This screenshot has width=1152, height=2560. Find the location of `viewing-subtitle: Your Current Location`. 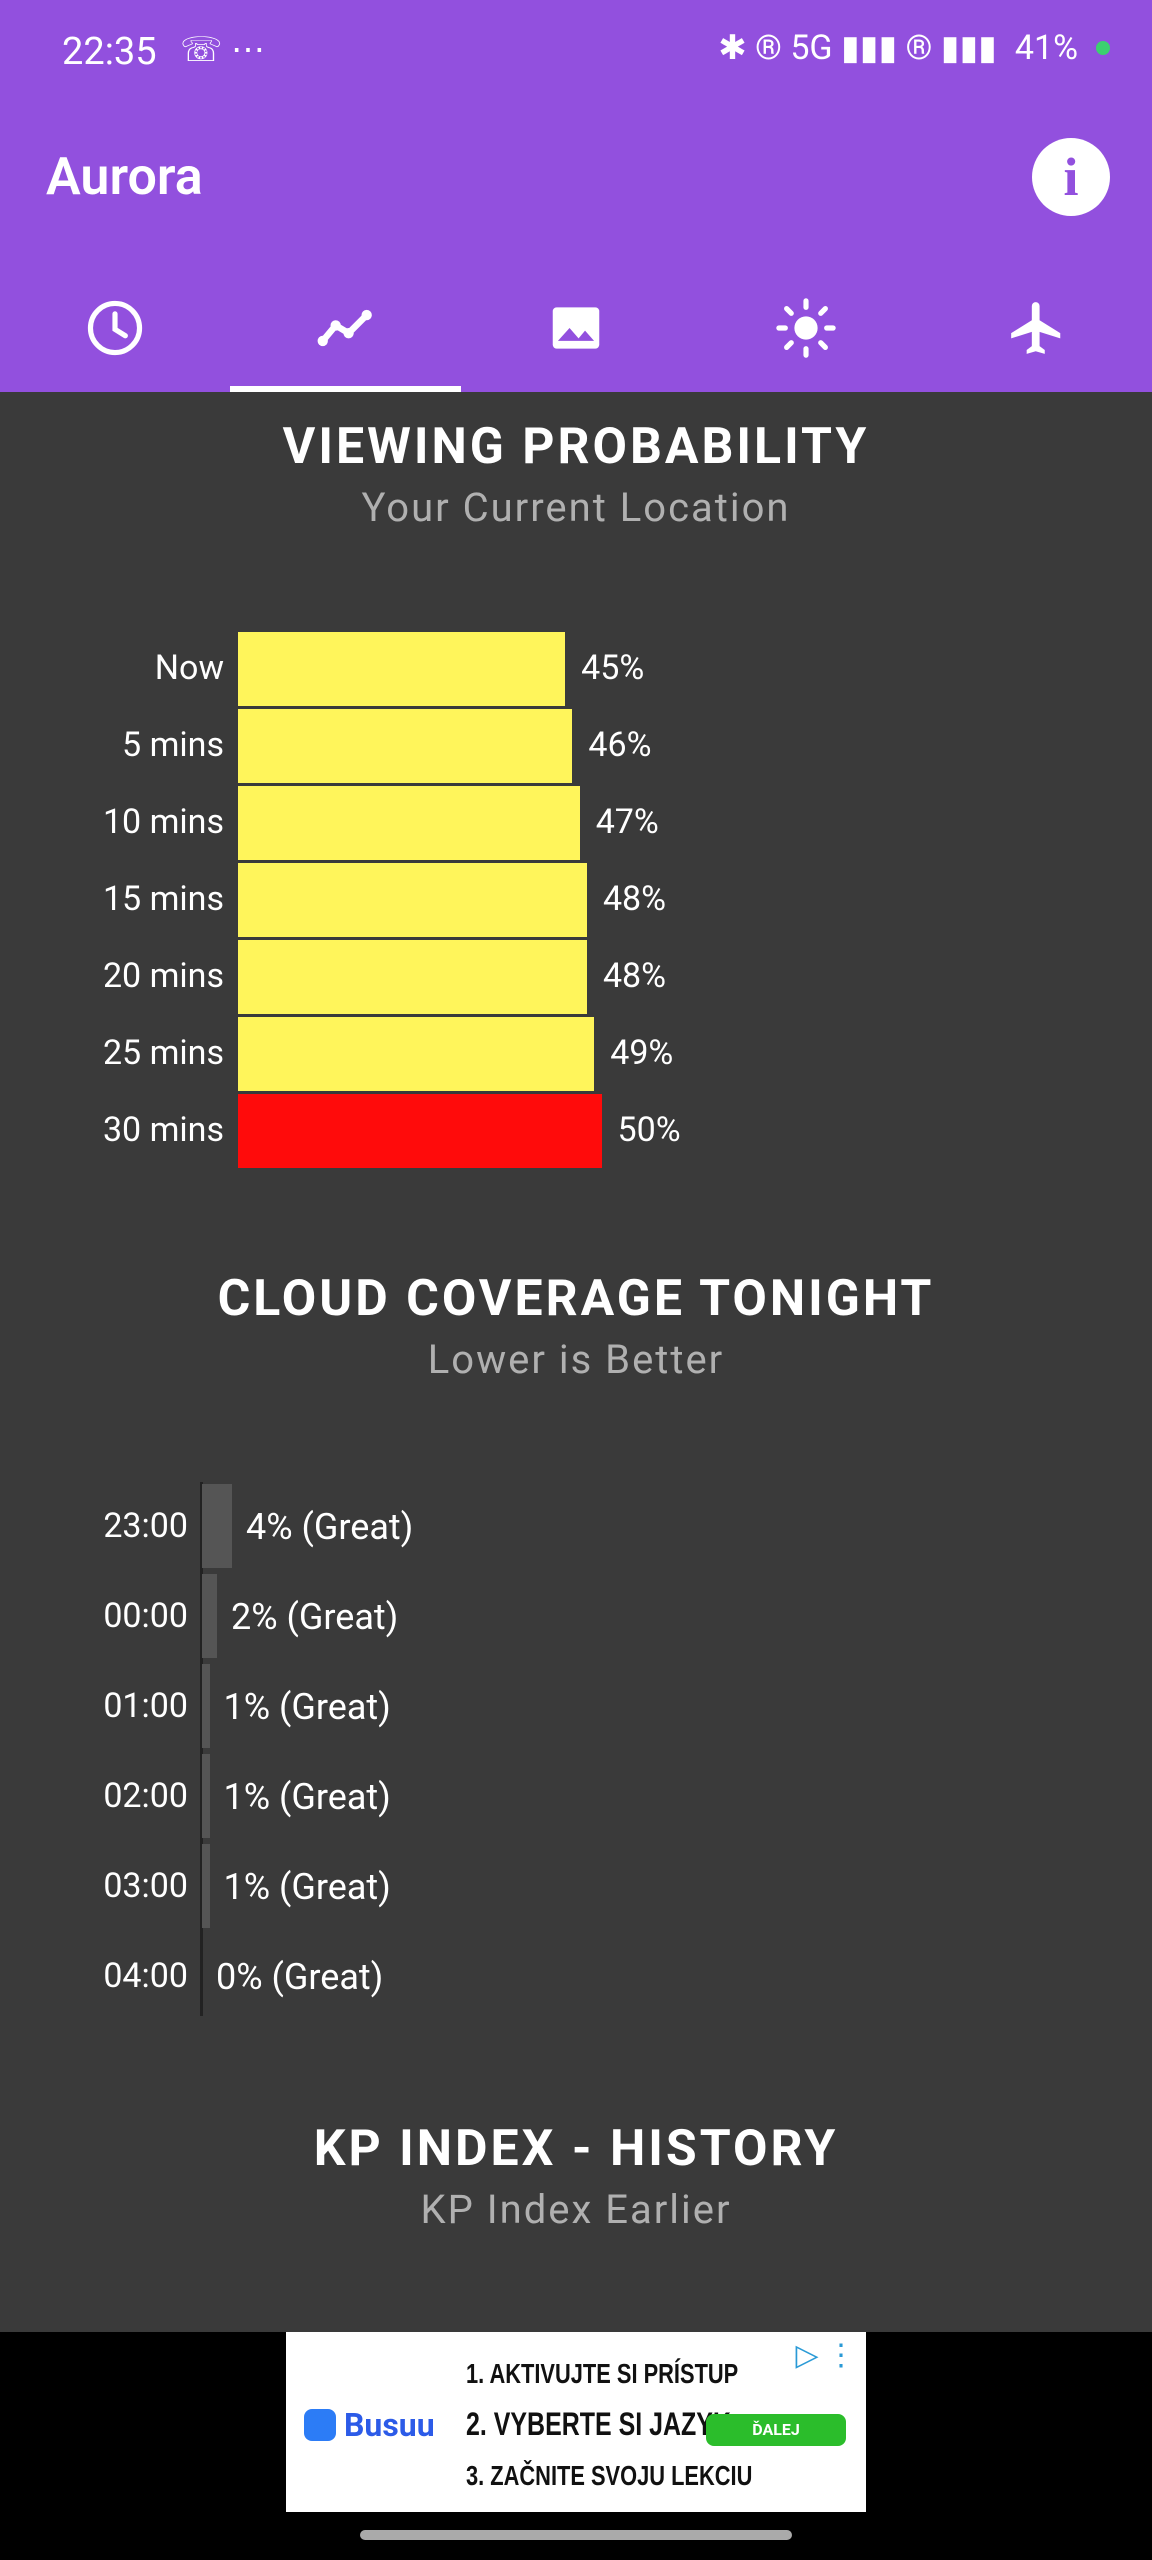

viewing-subtitle: Your Current Location is located at coordinates (576, 507).